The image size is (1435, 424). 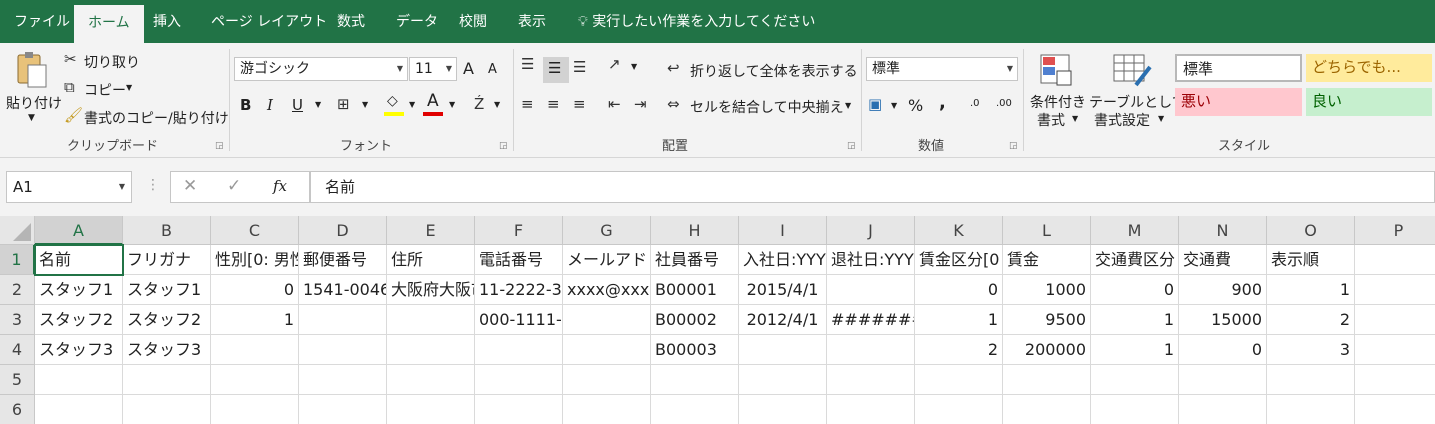 What do you see at coordinates (959, 260) in the screenshot?
I see `cell: 賃金区分[0` at bounding box center [959, 260].